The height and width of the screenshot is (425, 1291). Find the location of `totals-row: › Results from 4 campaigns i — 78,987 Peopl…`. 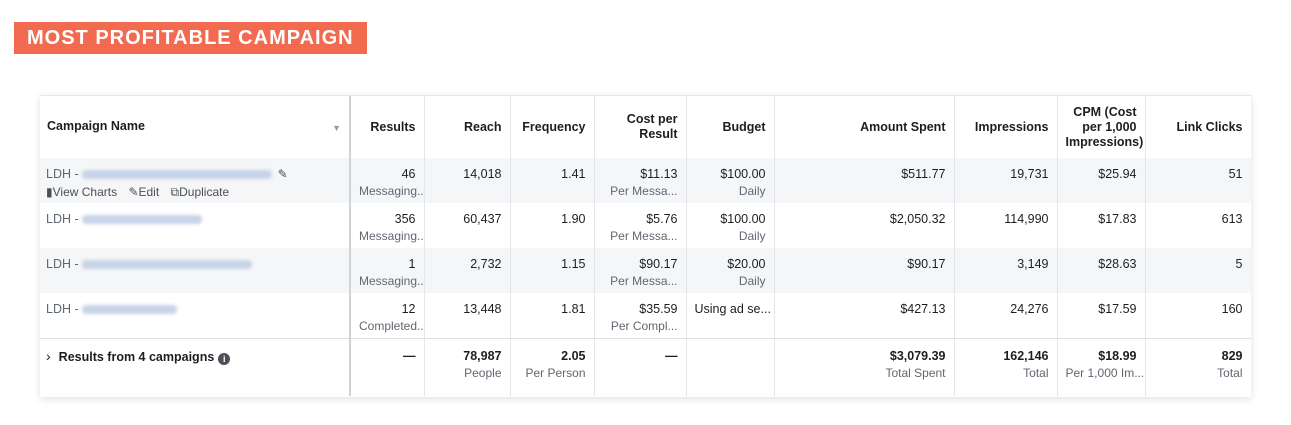

totals-row: › Results from 4 campaigns i — 78,987 Peopl… is located at coordinates (645, 367).